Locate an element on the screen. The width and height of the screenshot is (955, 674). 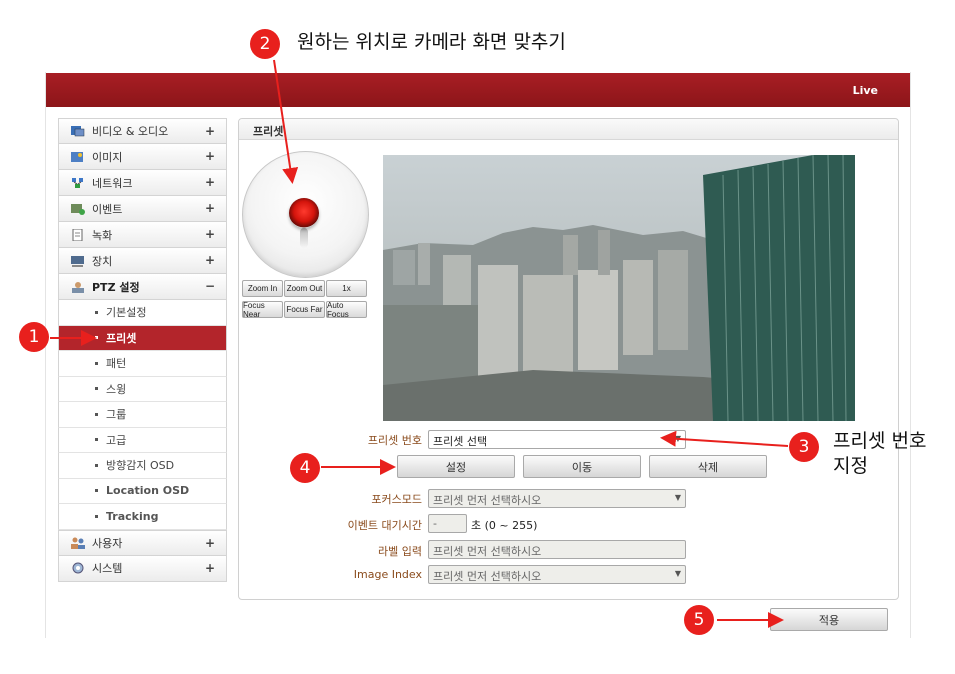
arrow-to-joystick is located at coordinates (286, 121).